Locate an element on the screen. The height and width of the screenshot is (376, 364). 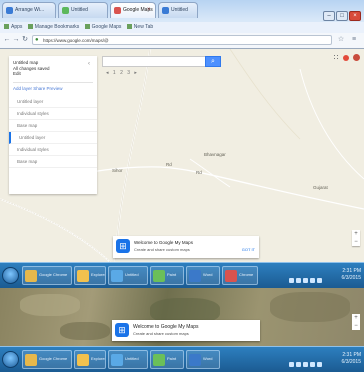
back-button: ← is located at coordinates (7, 40).